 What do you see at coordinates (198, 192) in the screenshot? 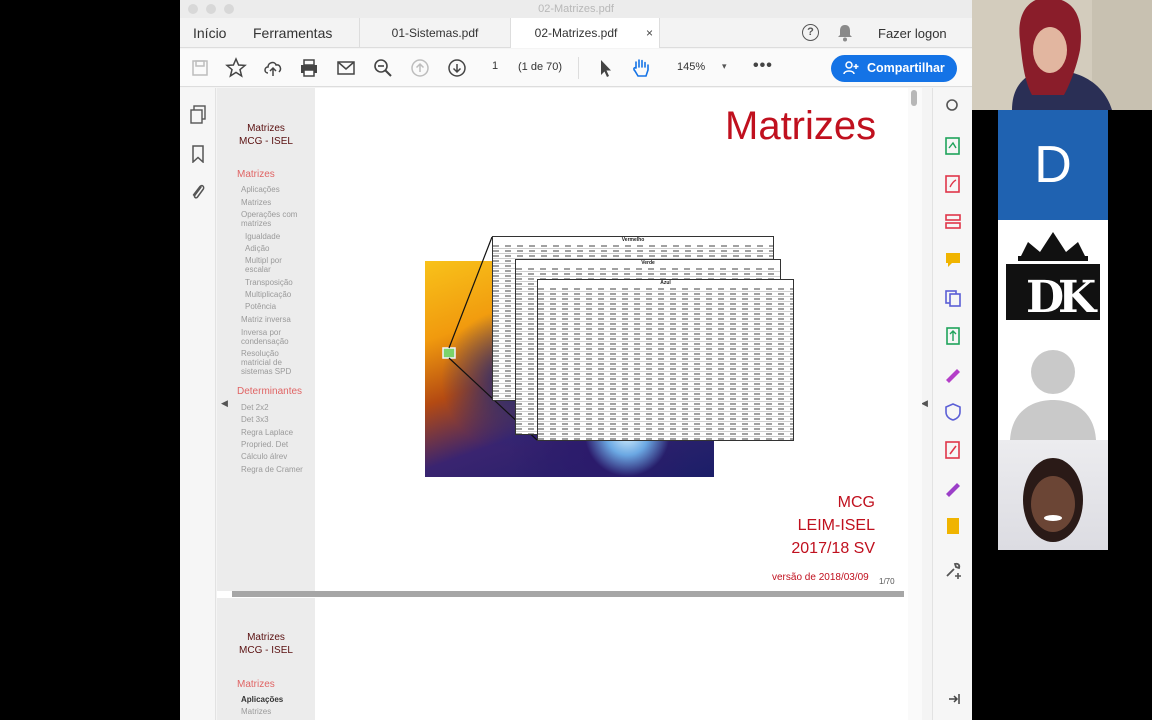
I see `attachment-icon` at bounding box center [198, 192].